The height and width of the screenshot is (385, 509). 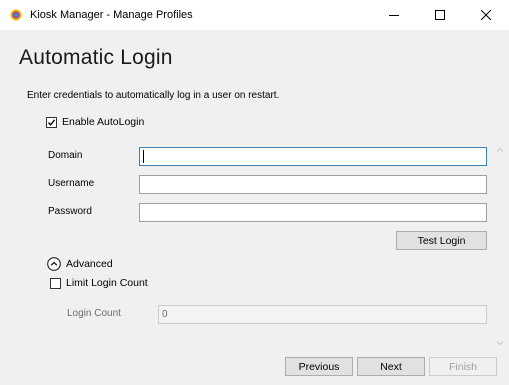 I want to click on username-label: Username, so click(x=71, y=183).